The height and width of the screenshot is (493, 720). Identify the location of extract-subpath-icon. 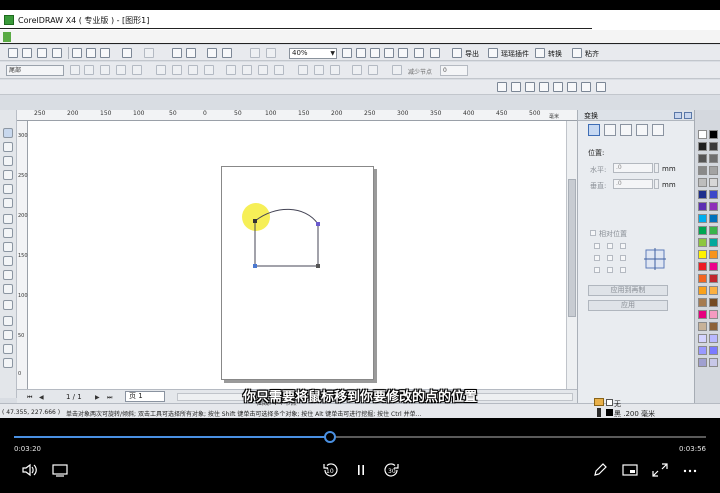
(279, 70).